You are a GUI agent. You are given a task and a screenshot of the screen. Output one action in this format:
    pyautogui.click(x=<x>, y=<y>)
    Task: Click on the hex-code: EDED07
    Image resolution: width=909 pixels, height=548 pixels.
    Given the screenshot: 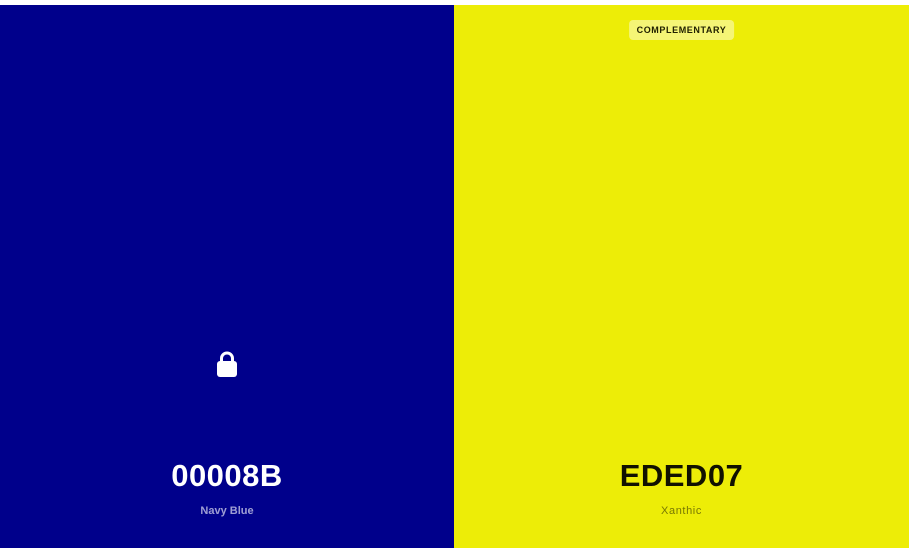 What is the action you would take?
    pyautogui.click(x=681, y=476)
    